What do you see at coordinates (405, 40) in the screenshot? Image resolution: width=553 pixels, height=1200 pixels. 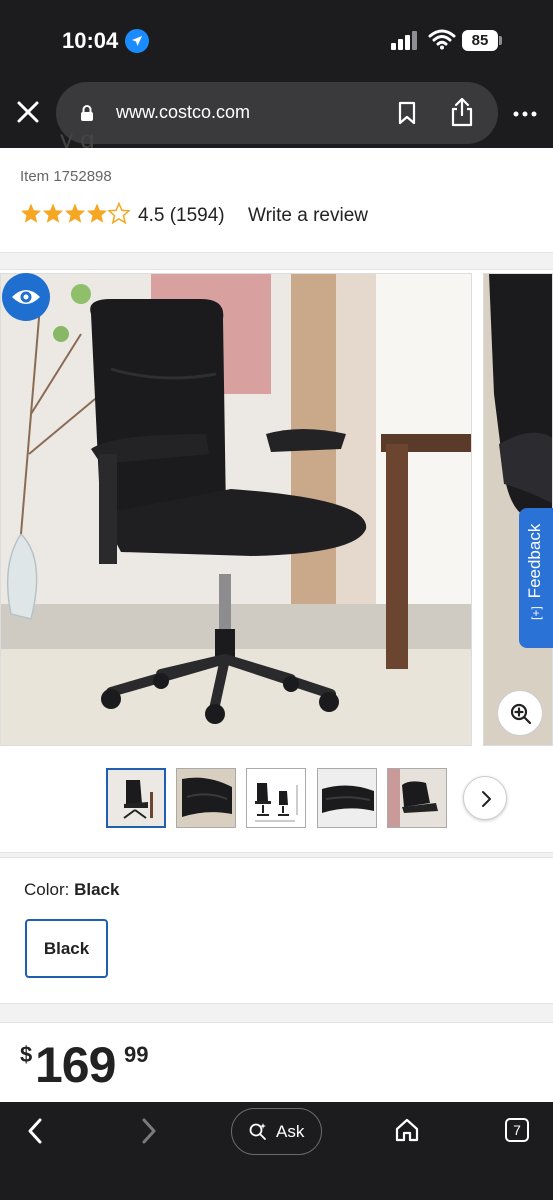 I see `cellular-signal-icon` at bounding box center [405, 40].